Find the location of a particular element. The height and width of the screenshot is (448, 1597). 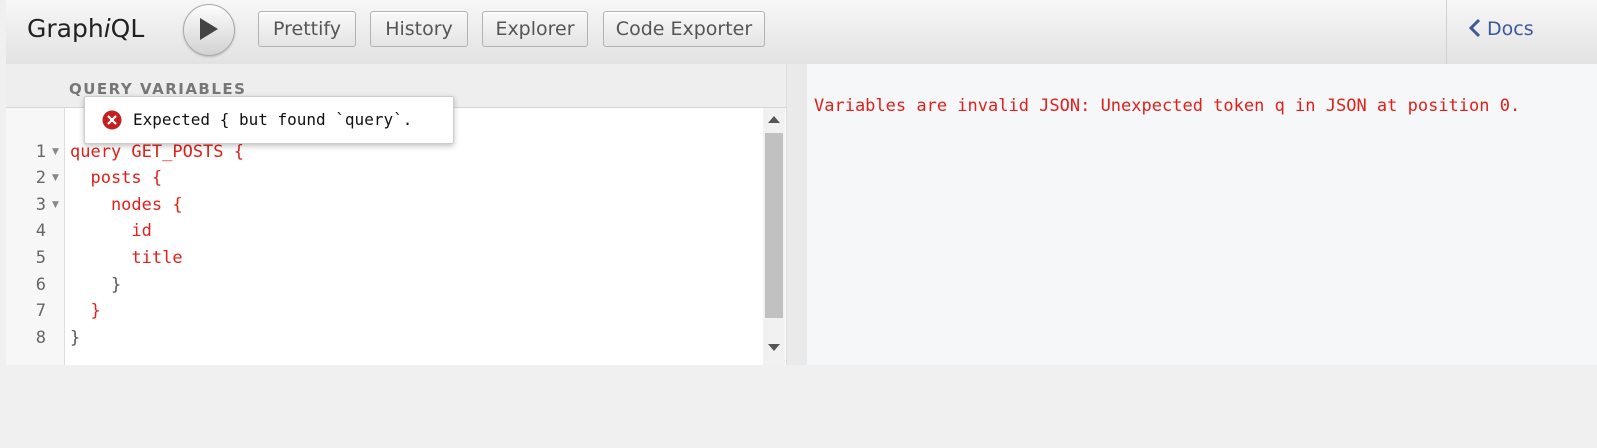

graphiql-logo: GraphiQL is located at coordinates (86, 28).